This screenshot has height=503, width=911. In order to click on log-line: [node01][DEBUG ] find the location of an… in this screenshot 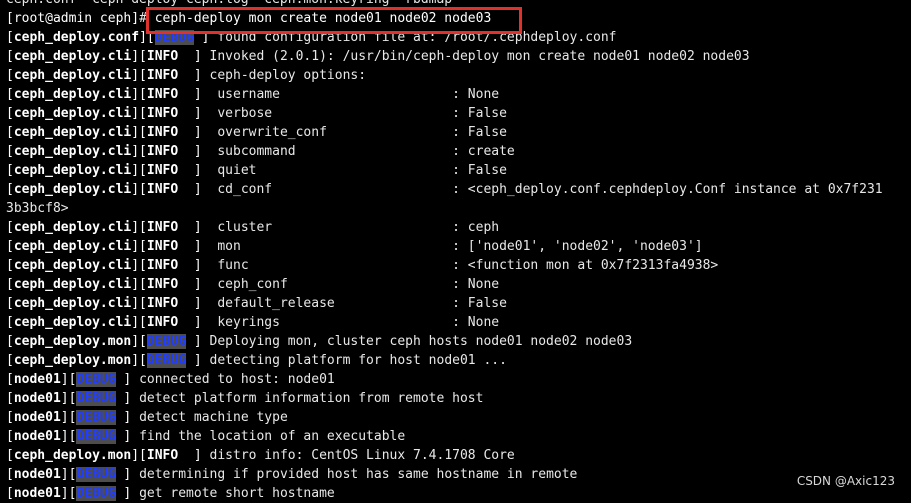, I will do `click(458, 436)`.